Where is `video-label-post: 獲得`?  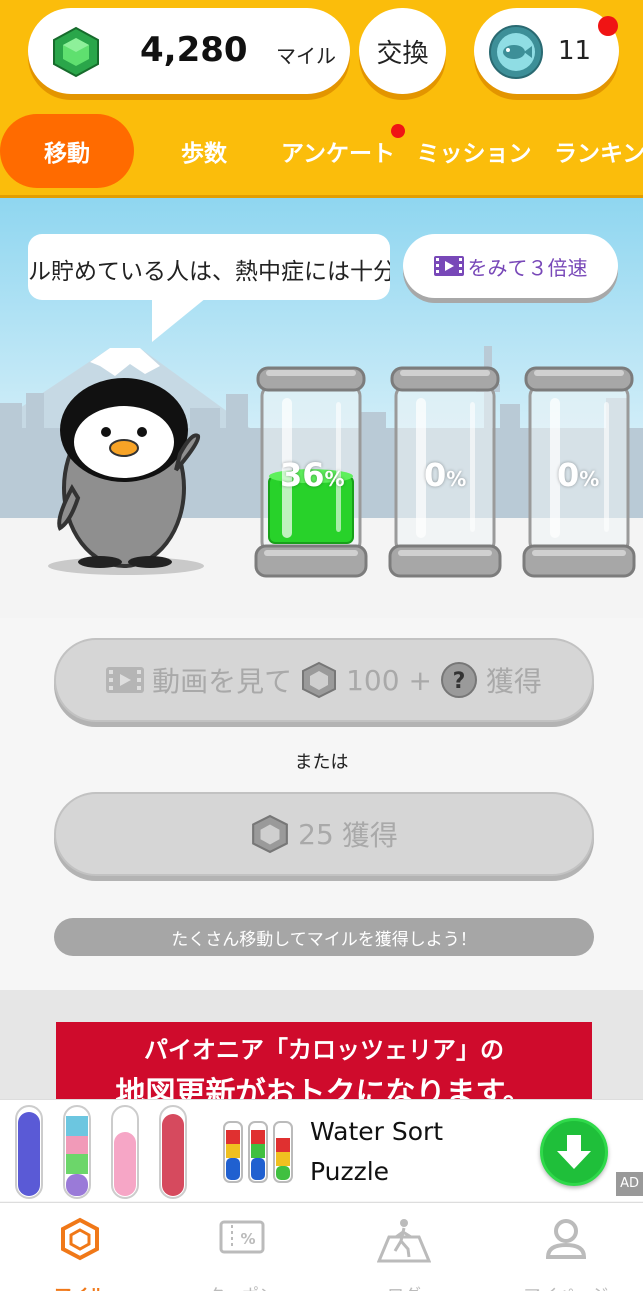
video-label-post: 獲得 is located at coordinates (513, 681).